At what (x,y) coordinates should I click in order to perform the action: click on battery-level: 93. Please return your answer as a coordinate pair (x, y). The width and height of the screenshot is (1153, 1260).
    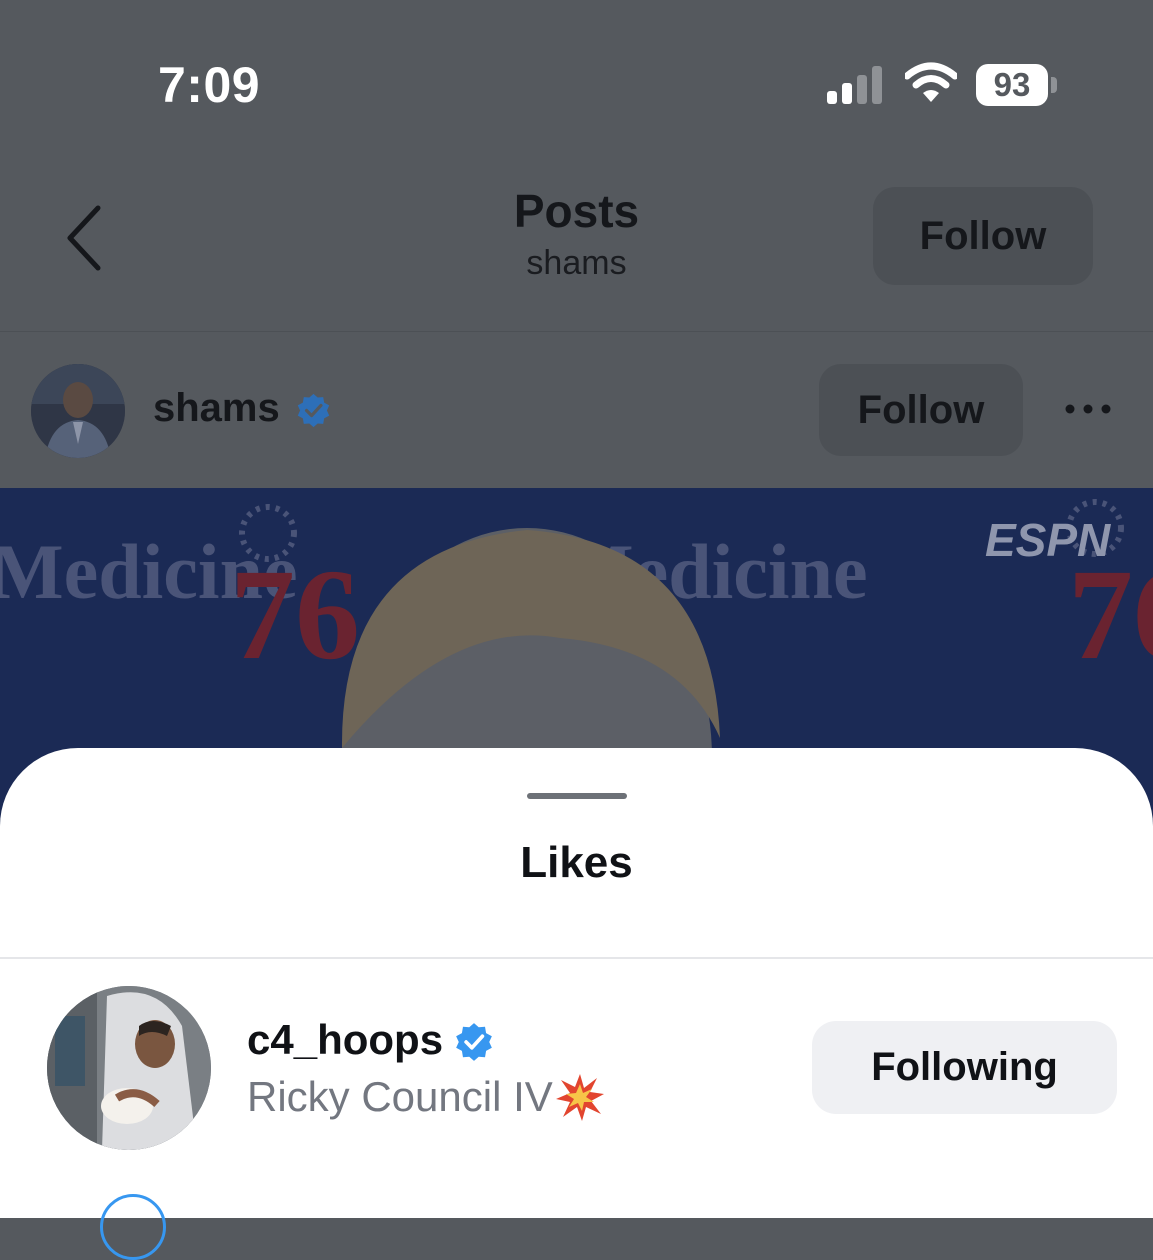
    Looking at the image, I should click on (1012, 84).